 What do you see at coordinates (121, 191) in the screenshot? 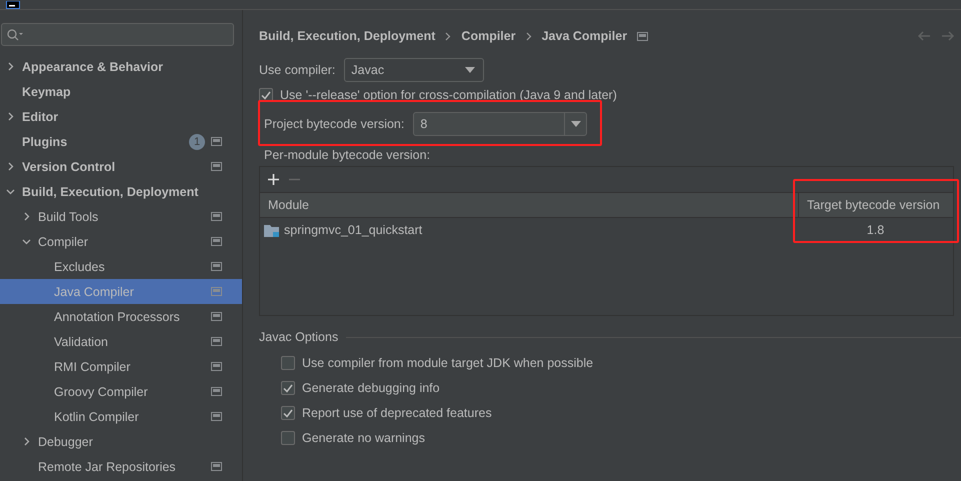
I see `tree-item: Build, Execution, Deployment` at bounding box center [121, 191].